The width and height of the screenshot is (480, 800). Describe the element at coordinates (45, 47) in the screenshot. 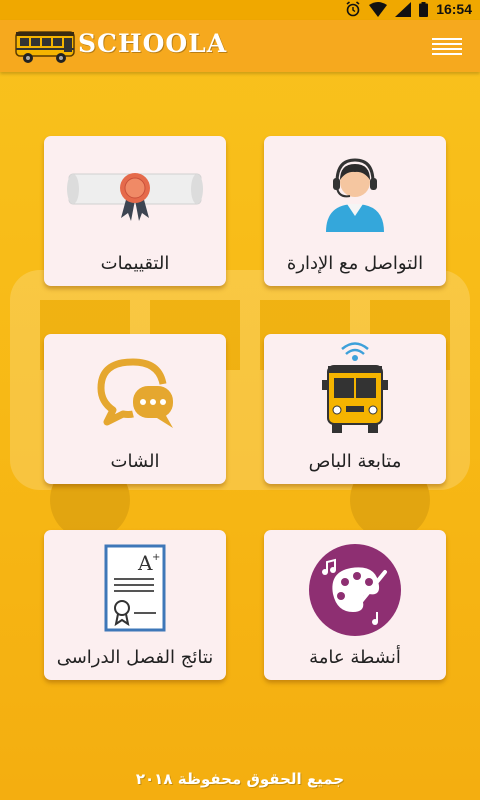

I see `school-bus-logo-icon` at that location.